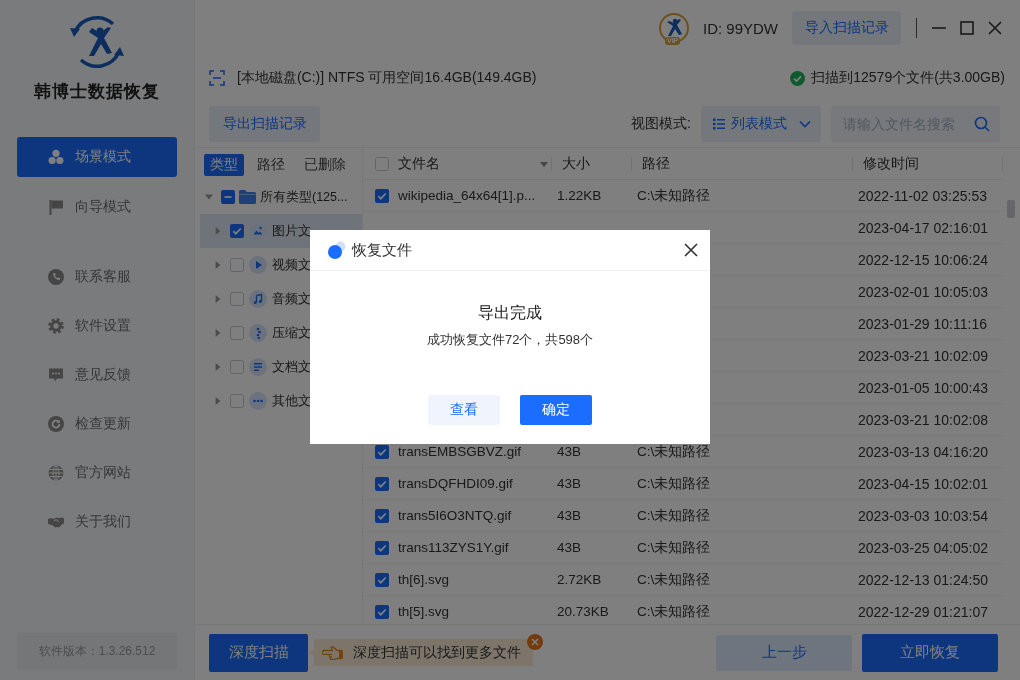  I want to click on file-size: 20.73KB, so click(583, 611).